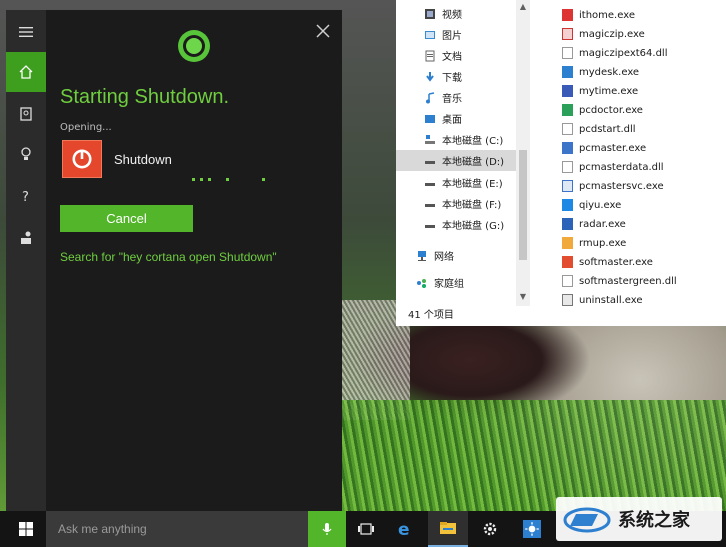  What do you see at coordinates (567, 34) in the screenshot?
I see `magiczip-app-icon` at bounding box center [567, 34].